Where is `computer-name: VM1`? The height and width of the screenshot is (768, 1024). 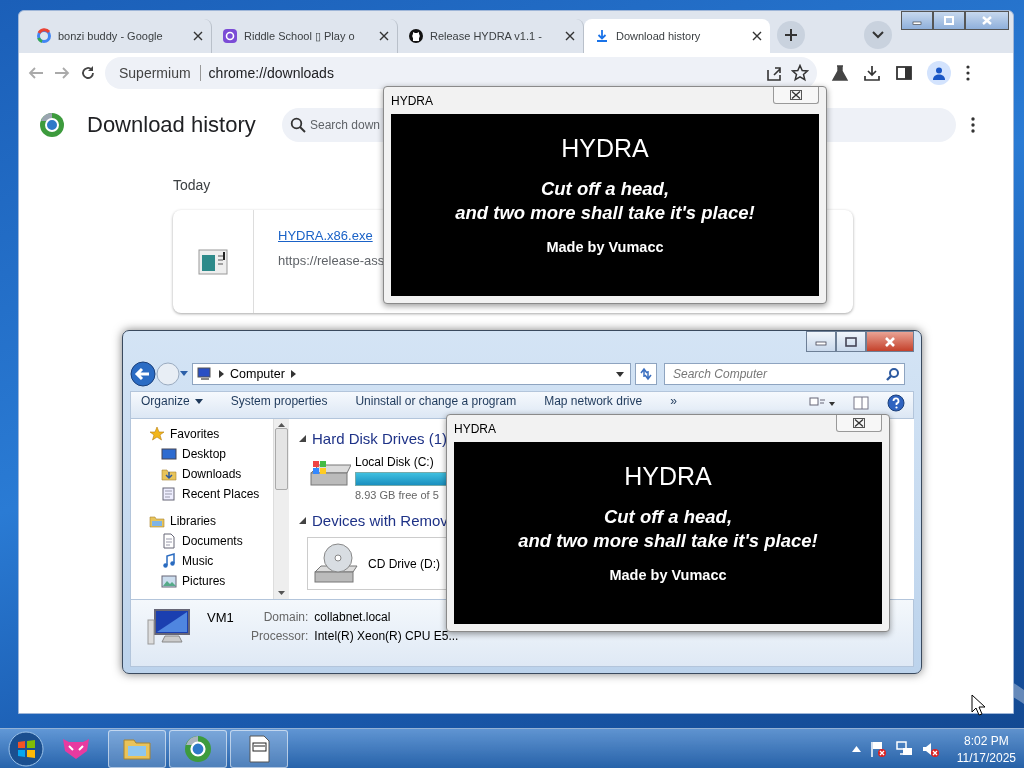
computer-name: VM1 is located at coordinates (221, 617).